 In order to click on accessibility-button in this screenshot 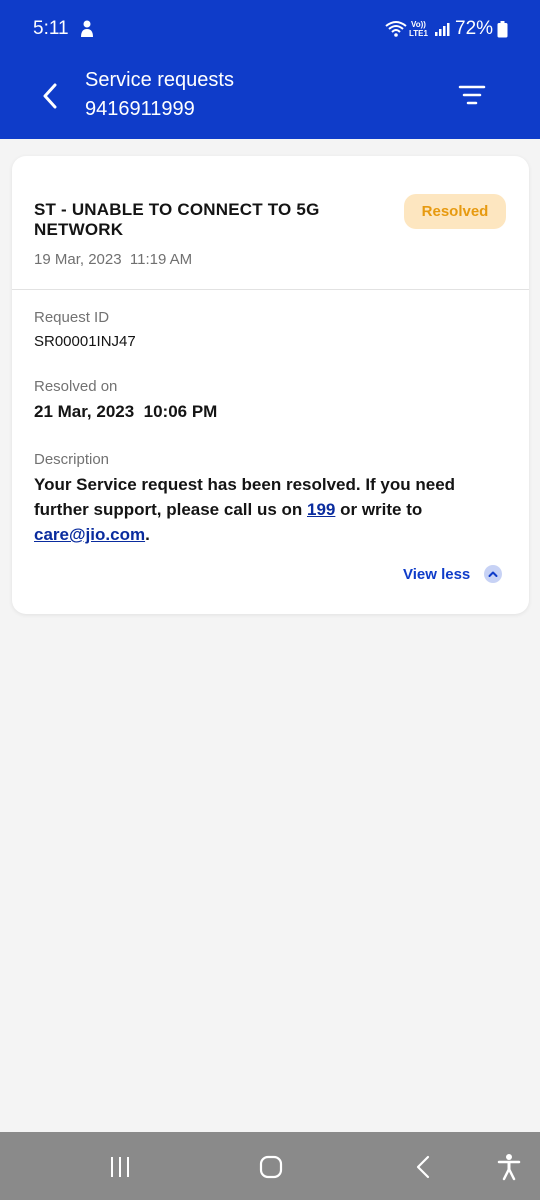, I will do `click(509, 1167)`.